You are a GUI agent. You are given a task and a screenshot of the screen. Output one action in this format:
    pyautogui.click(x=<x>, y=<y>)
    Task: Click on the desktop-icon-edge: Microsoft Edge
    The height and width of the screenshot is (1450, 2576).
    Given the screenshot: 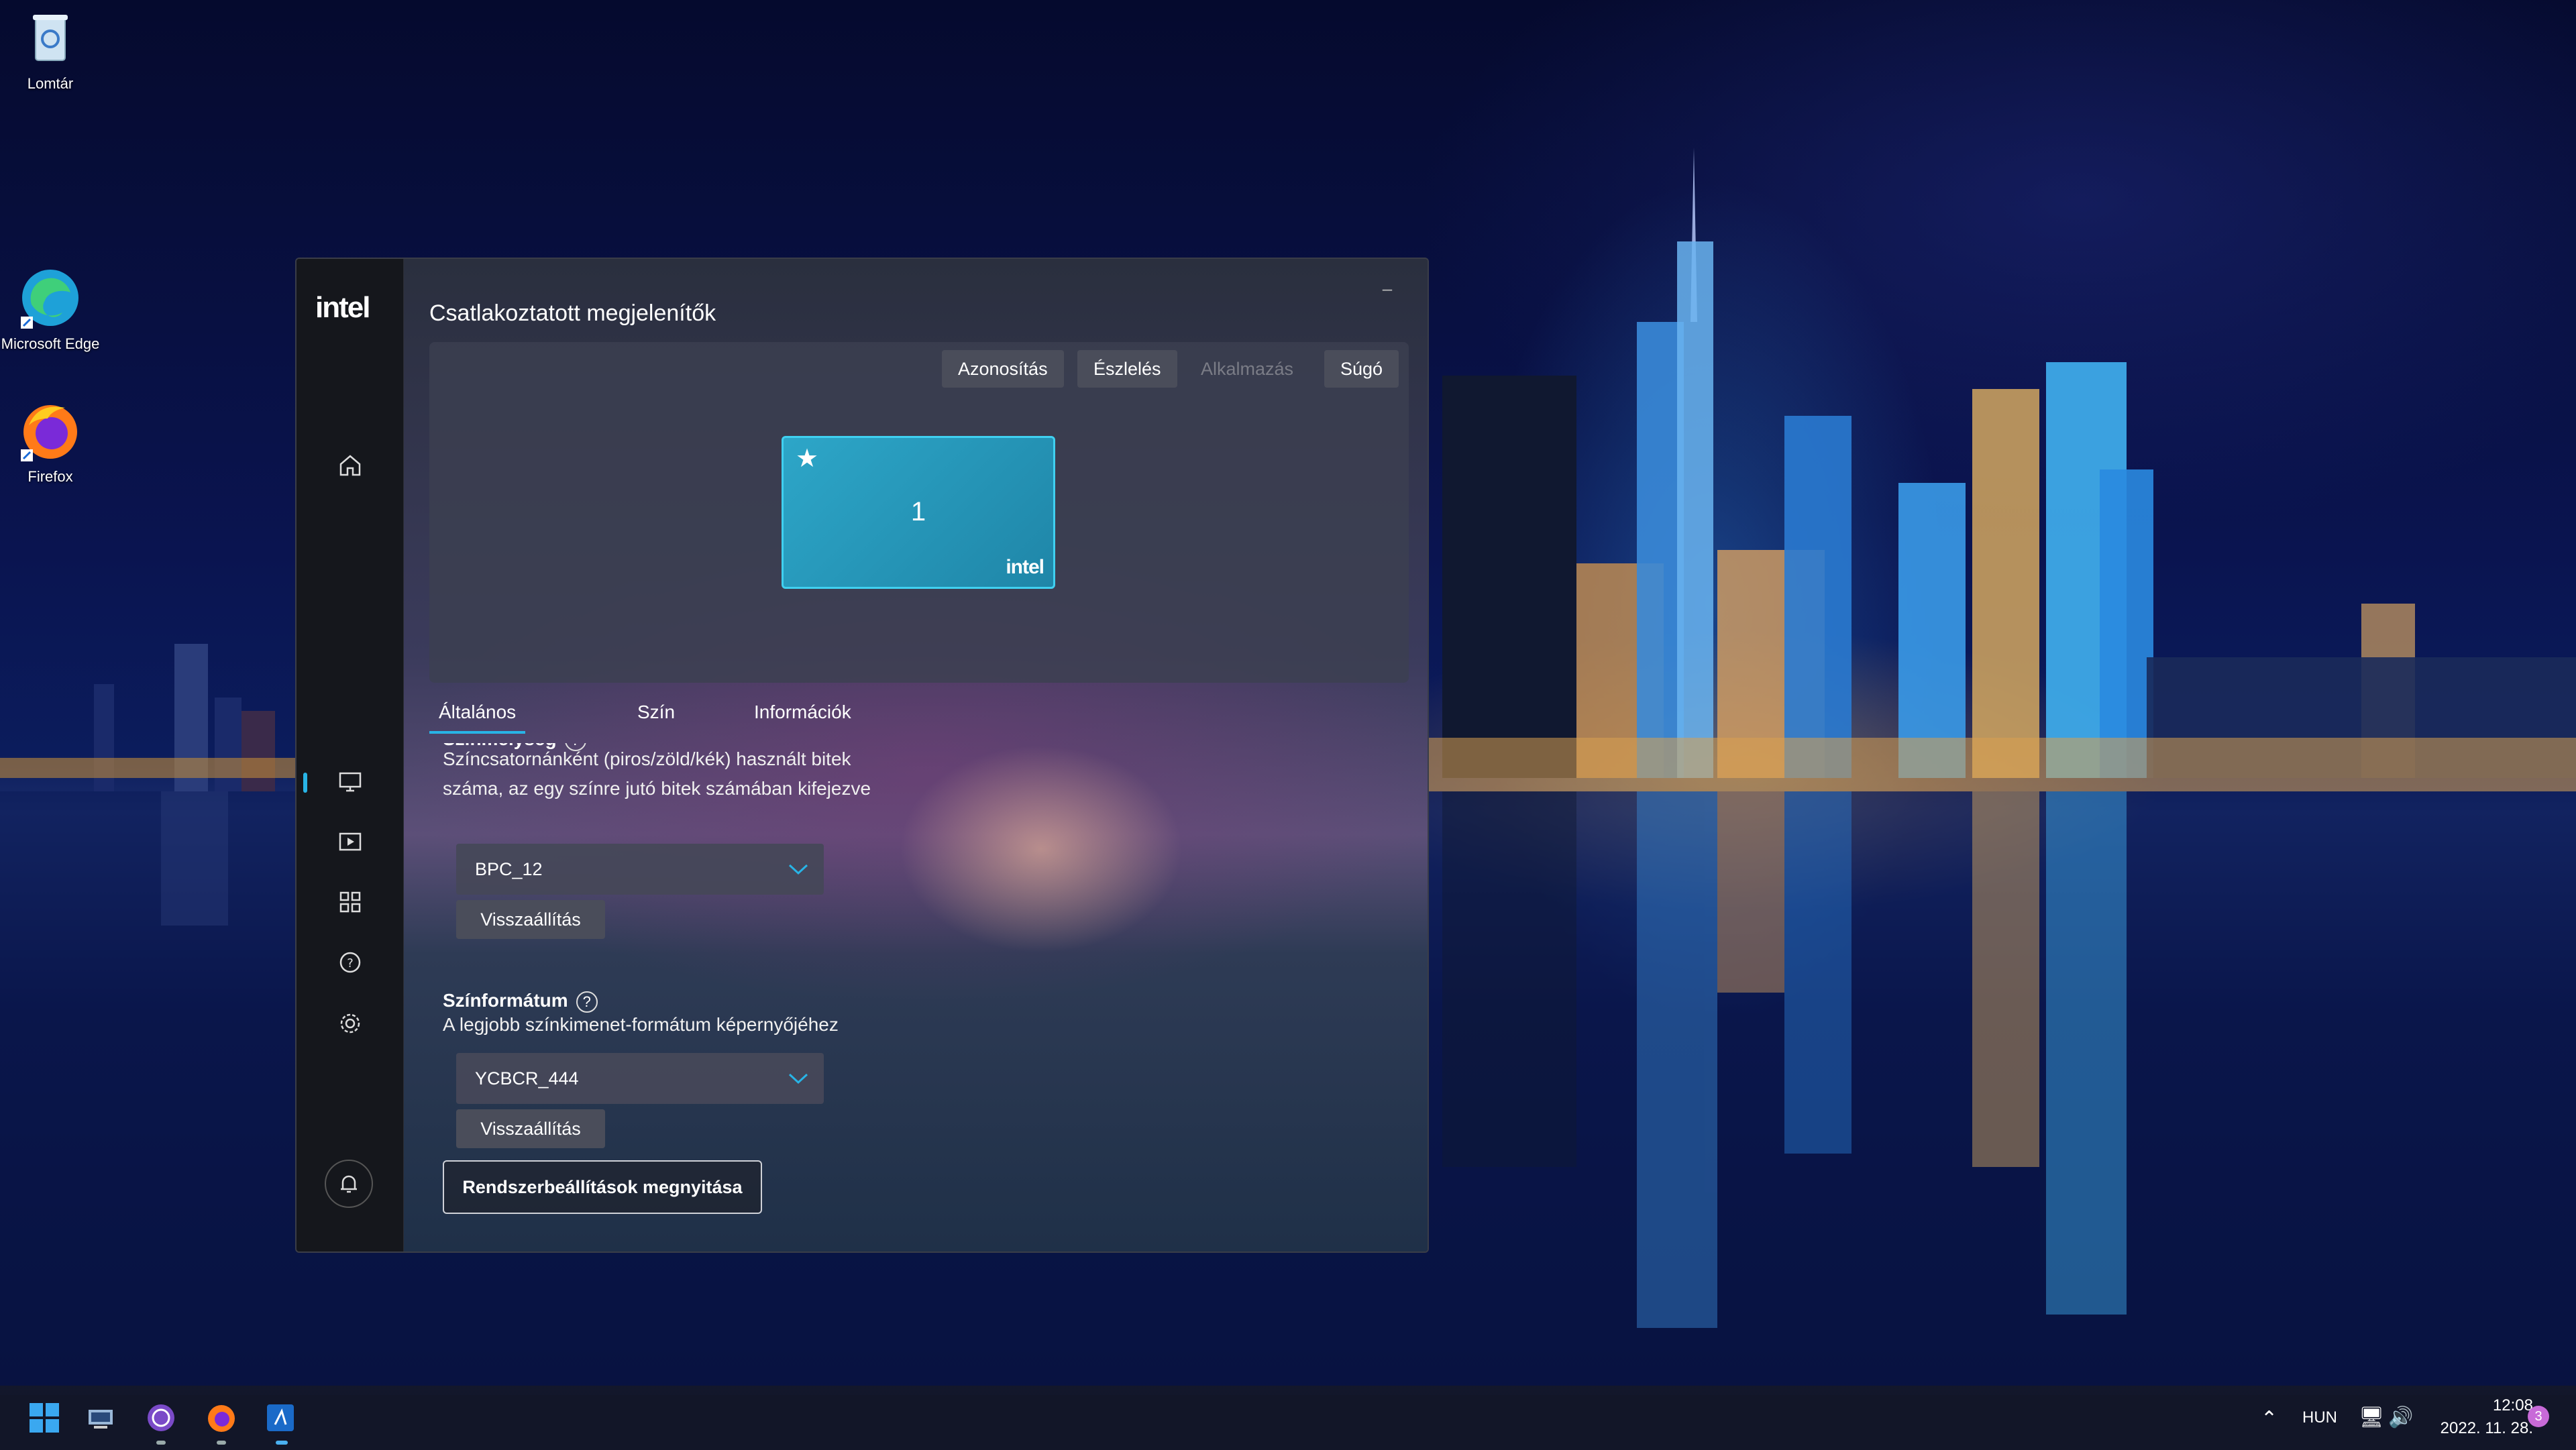 What is the action you would take?
    pyautogui.click(x=50, y=309)
    